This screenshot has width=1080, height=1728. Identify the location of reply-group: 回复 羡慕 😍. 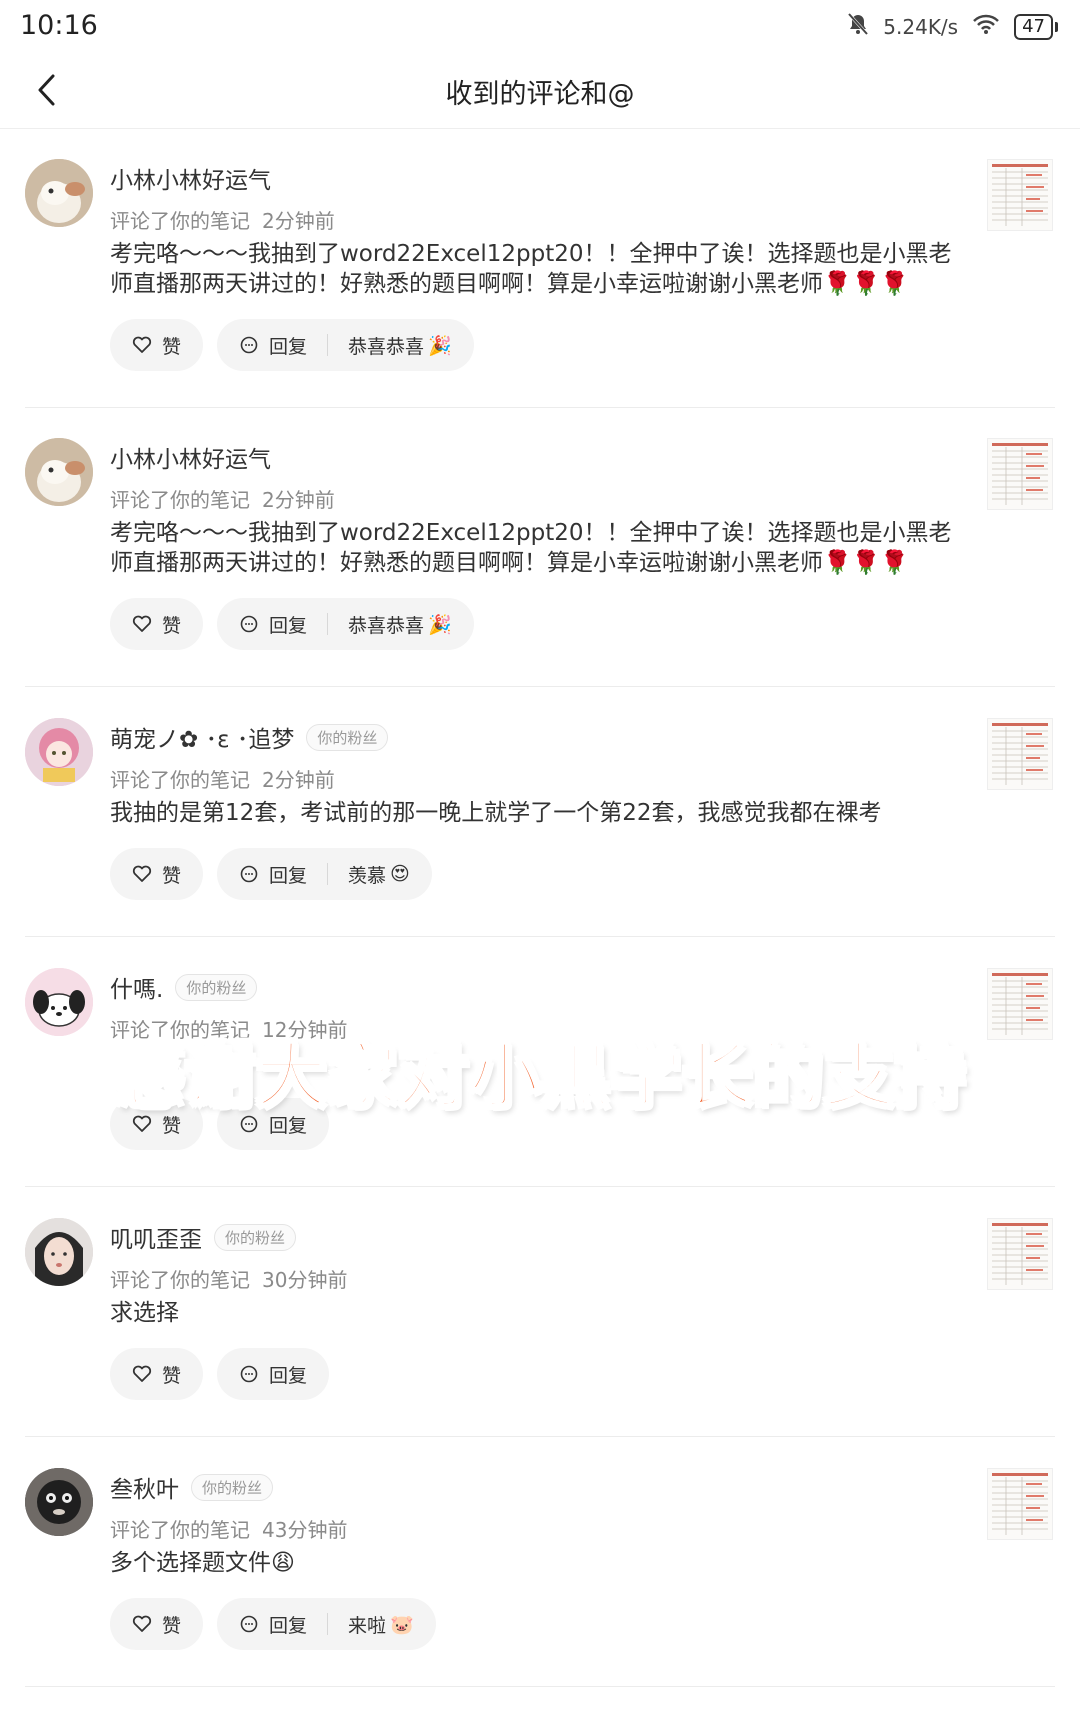
(324, 874).